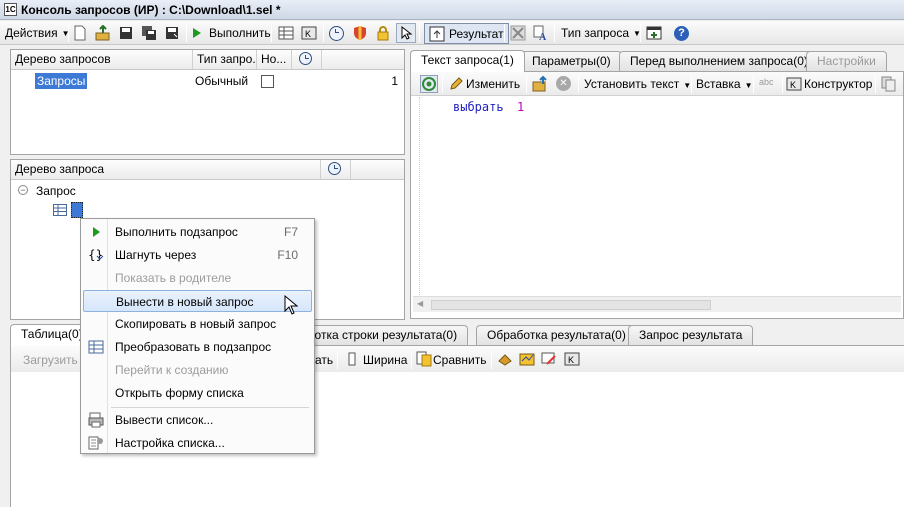 The width and height of the screenshot is (904, 507). What do you see at coordinates (420, 303) in the screenshot?
I see `scroll-left-icon: ◀` at bounding box center [420, 303].